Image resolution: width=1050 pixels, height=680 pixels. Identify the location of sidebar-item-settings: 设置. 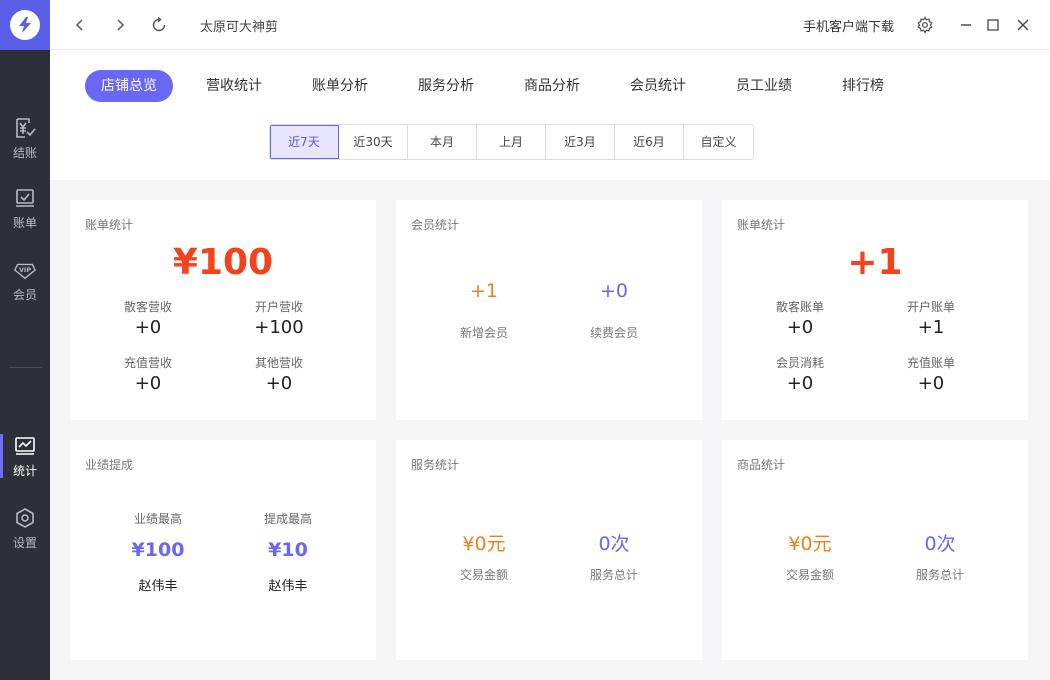
(25, 528).